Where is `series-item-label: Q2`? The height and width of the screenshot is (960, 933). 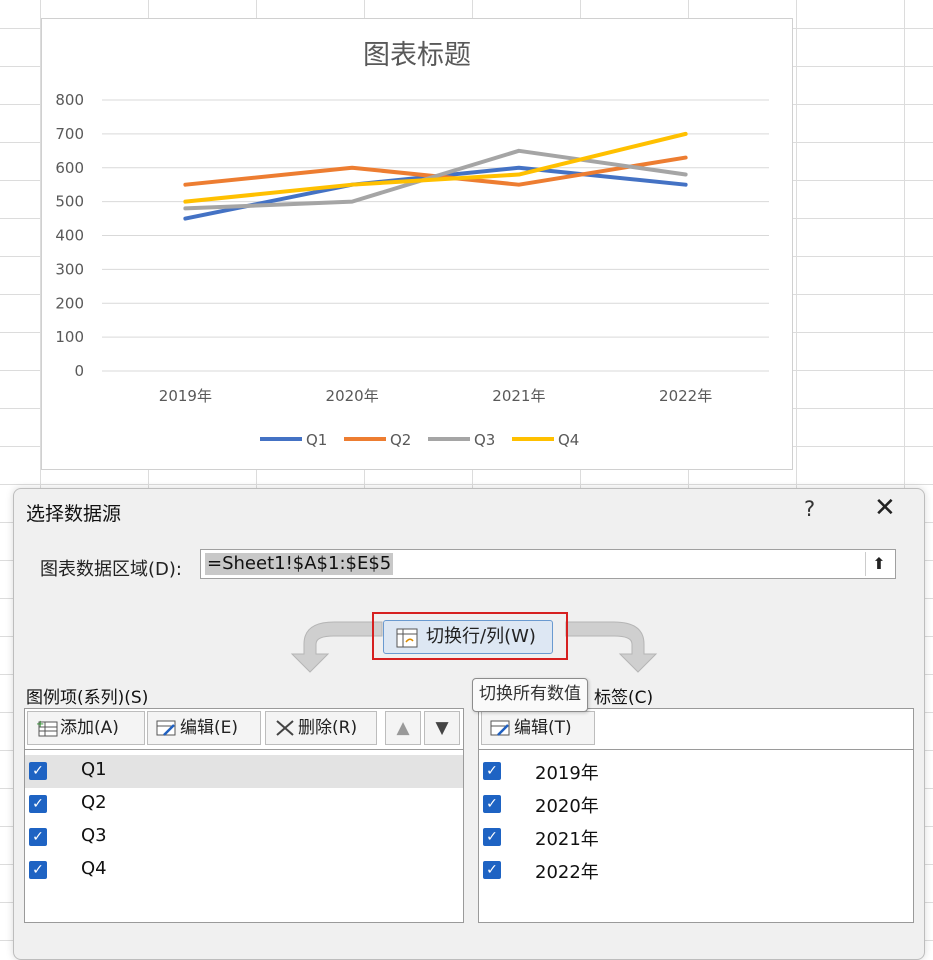
series-item-label: Q2 is located at coordinates (94, 802).